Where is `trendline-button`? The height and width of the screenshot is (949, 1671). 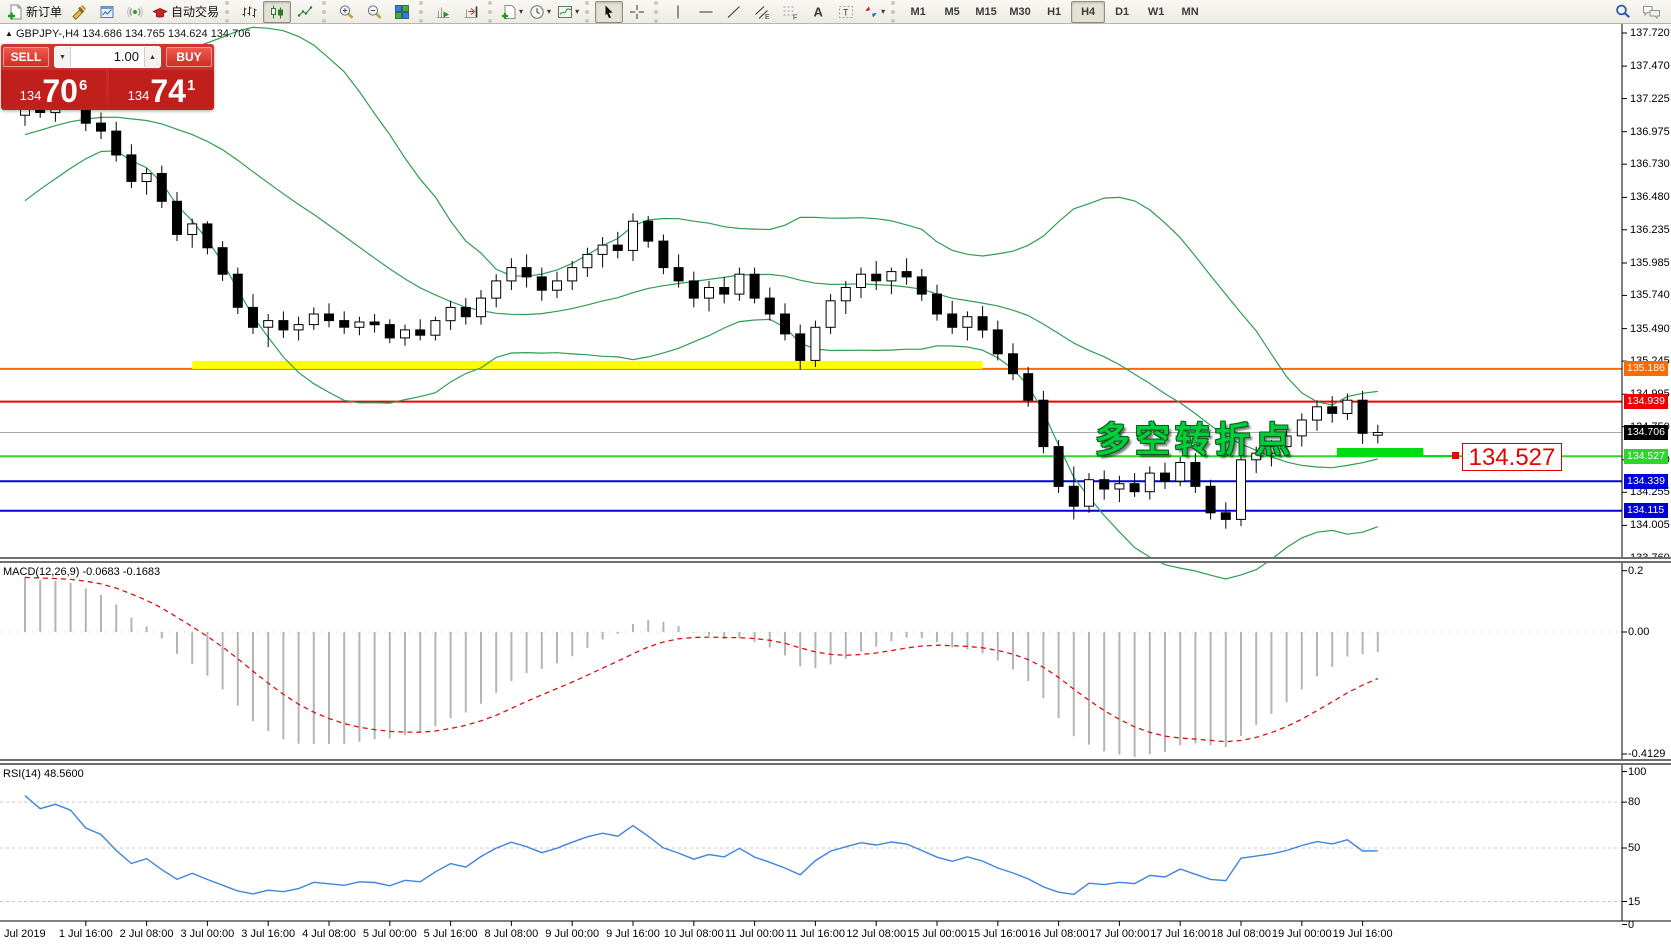
trendline-button is located at coordinates (734, 12).